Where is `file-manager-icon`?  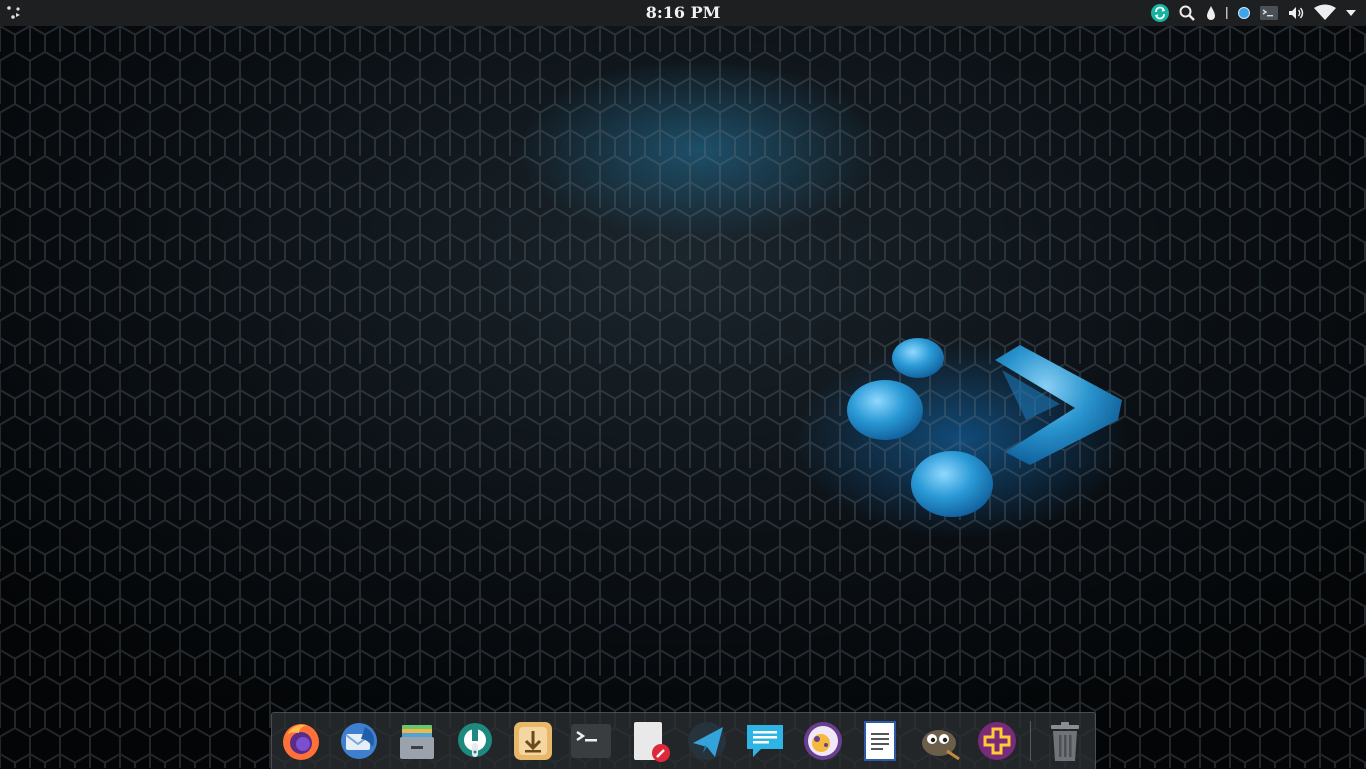 file-manager-icon is located at coordinates (417, 741).